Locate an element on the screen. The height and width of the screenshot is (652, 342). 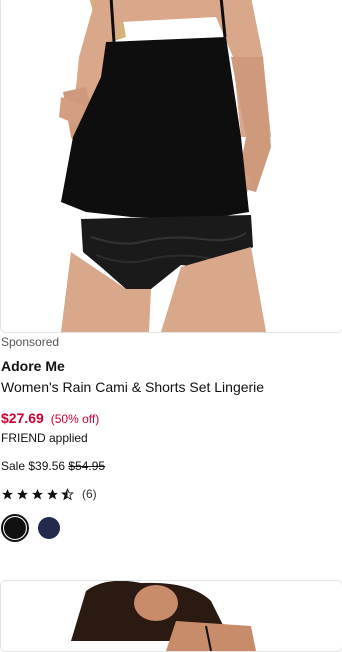
review-count: (6) is located at coordinates (89, 494).